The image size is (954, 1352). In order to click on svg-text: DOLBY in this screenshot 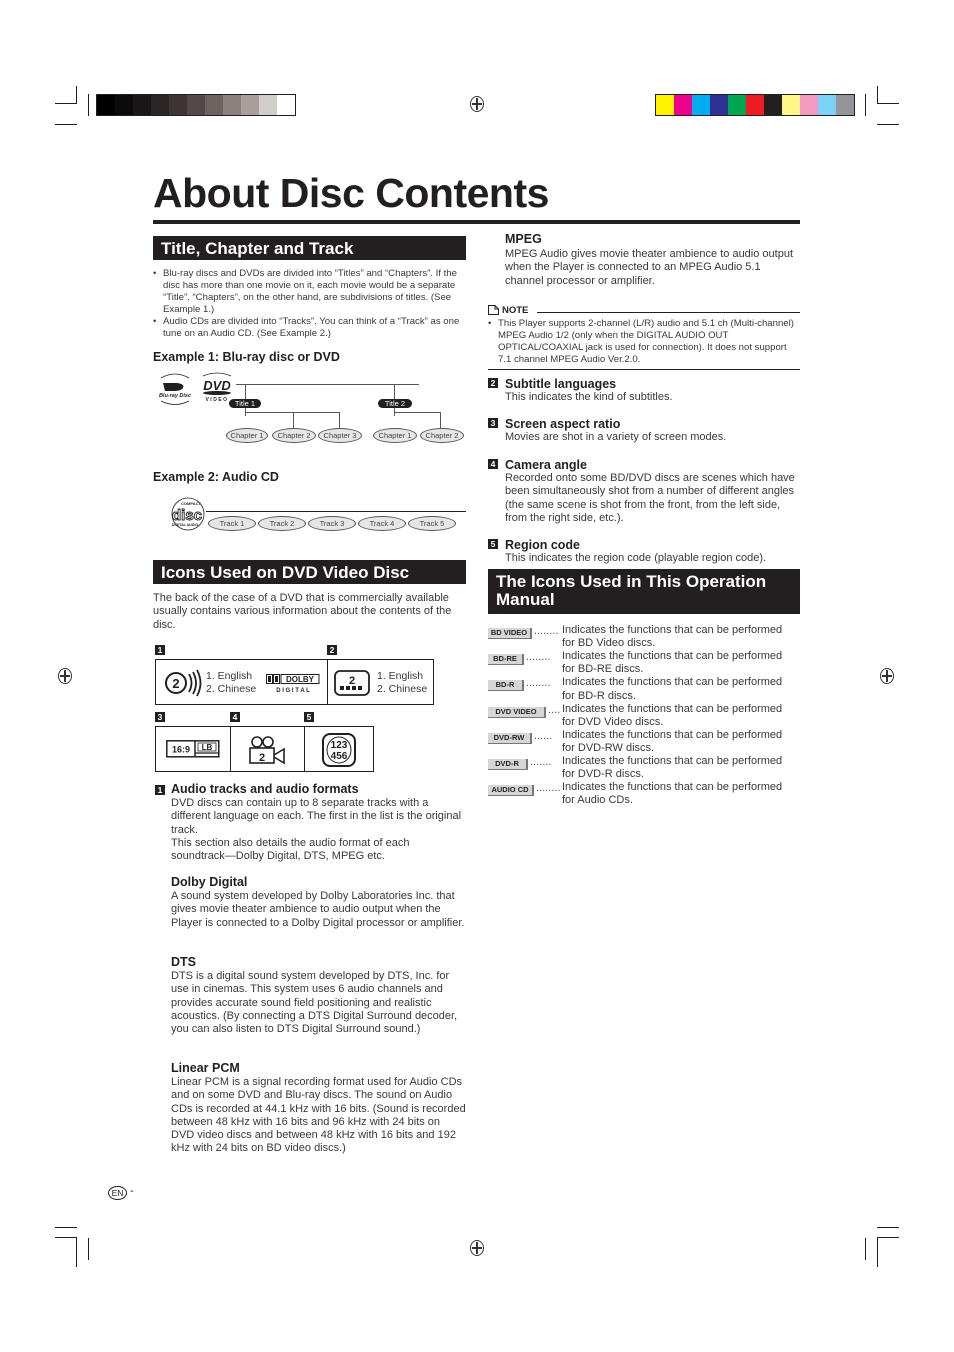, I will do `click(300, 679)`.